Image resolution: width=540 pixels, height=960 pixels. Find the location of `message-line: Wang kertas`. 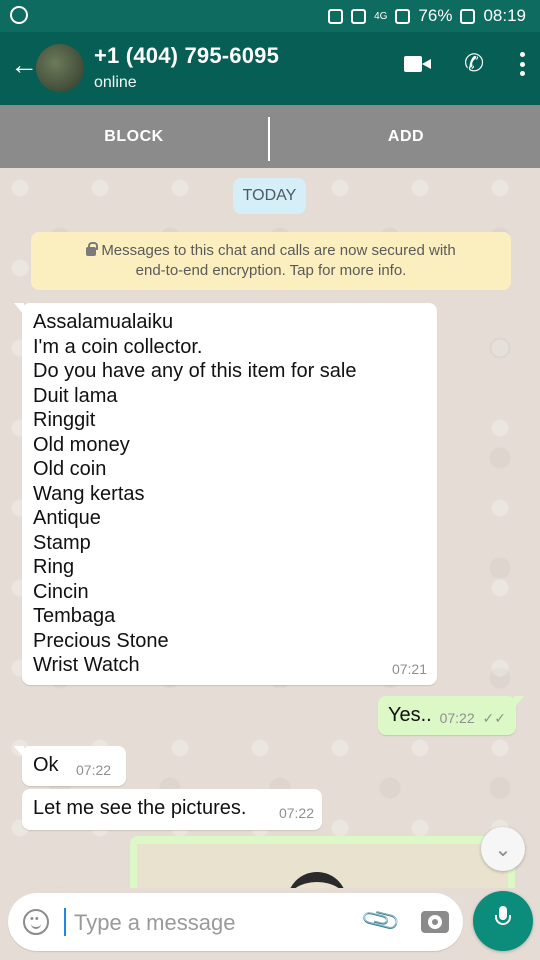

message-line: Wang kertas is located at coordinates (89, 493).